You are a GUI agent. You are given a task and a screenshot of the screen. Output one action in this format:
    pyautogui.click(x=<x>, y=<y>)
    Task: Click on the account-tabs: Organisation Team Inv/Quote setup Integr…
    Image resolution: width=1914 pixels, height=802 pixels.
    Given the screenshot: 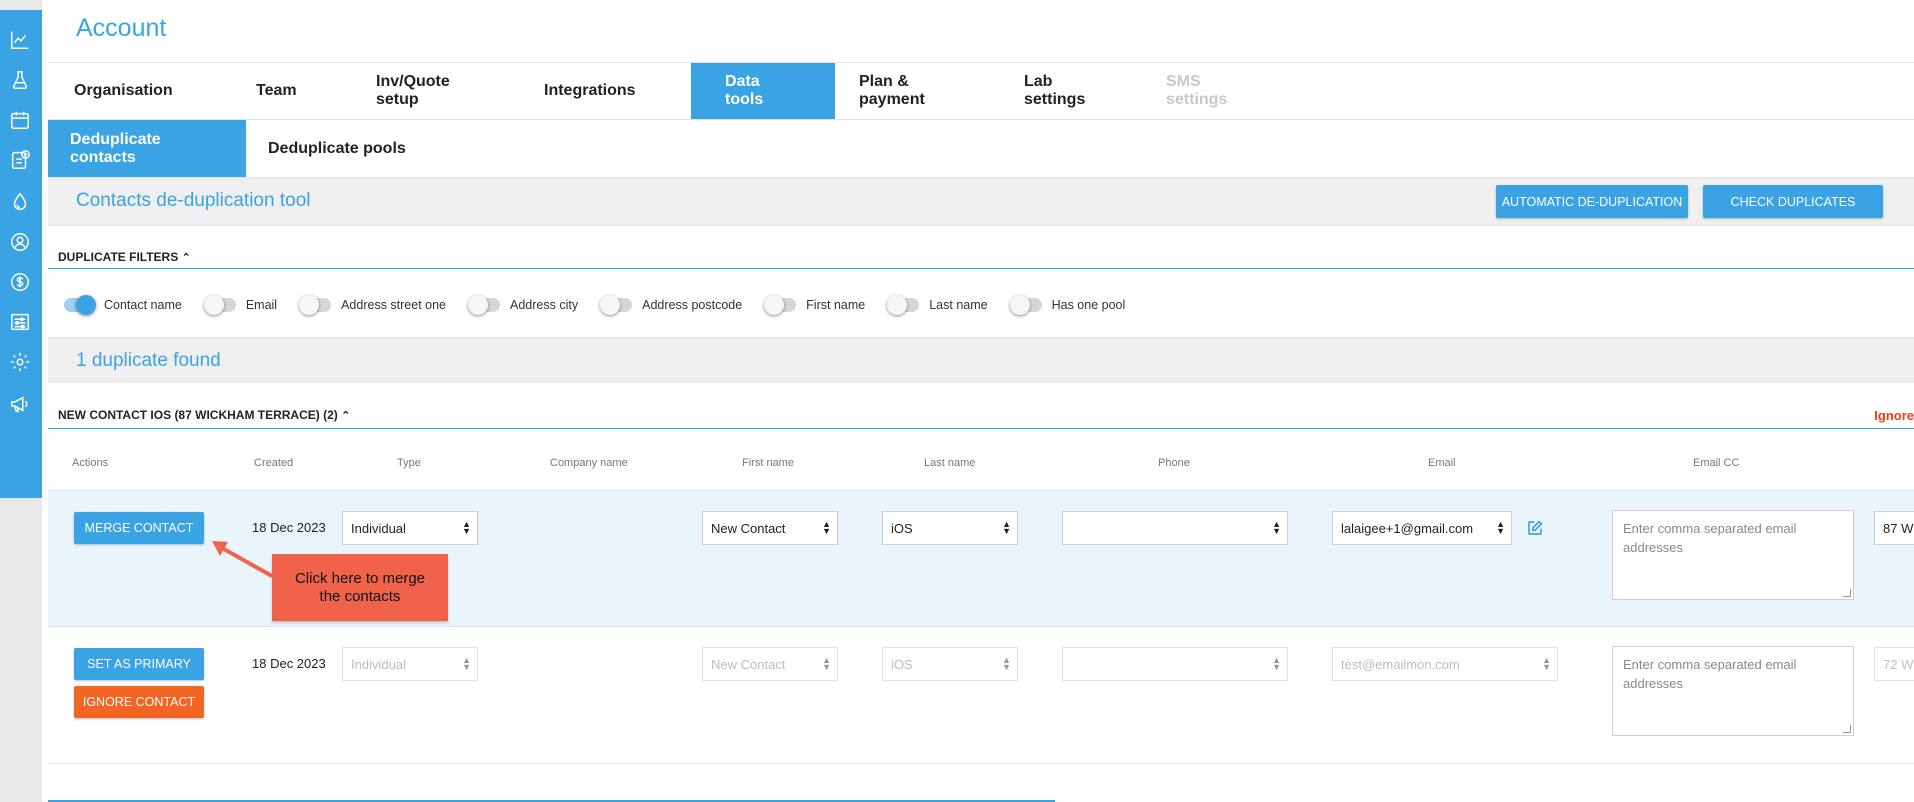 What is the action you would take?
    pyautogui.click(x=981, y=91)
    